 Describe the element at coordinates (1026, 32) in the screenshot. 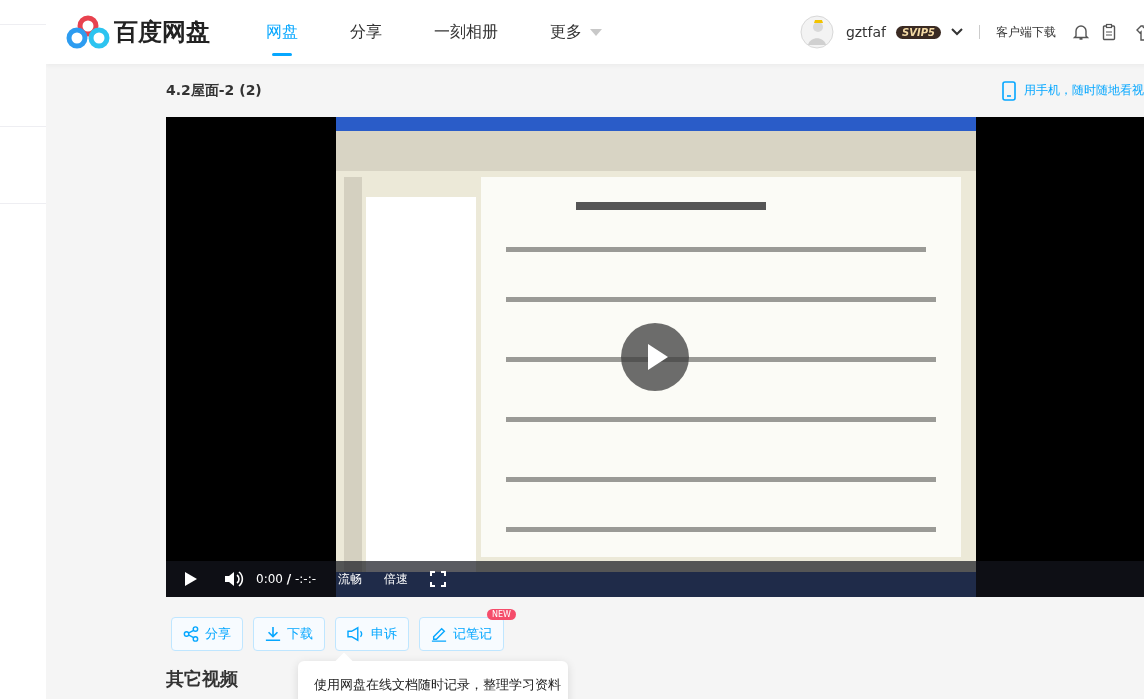

I see `client-download-link: 客户端下载` at that location.